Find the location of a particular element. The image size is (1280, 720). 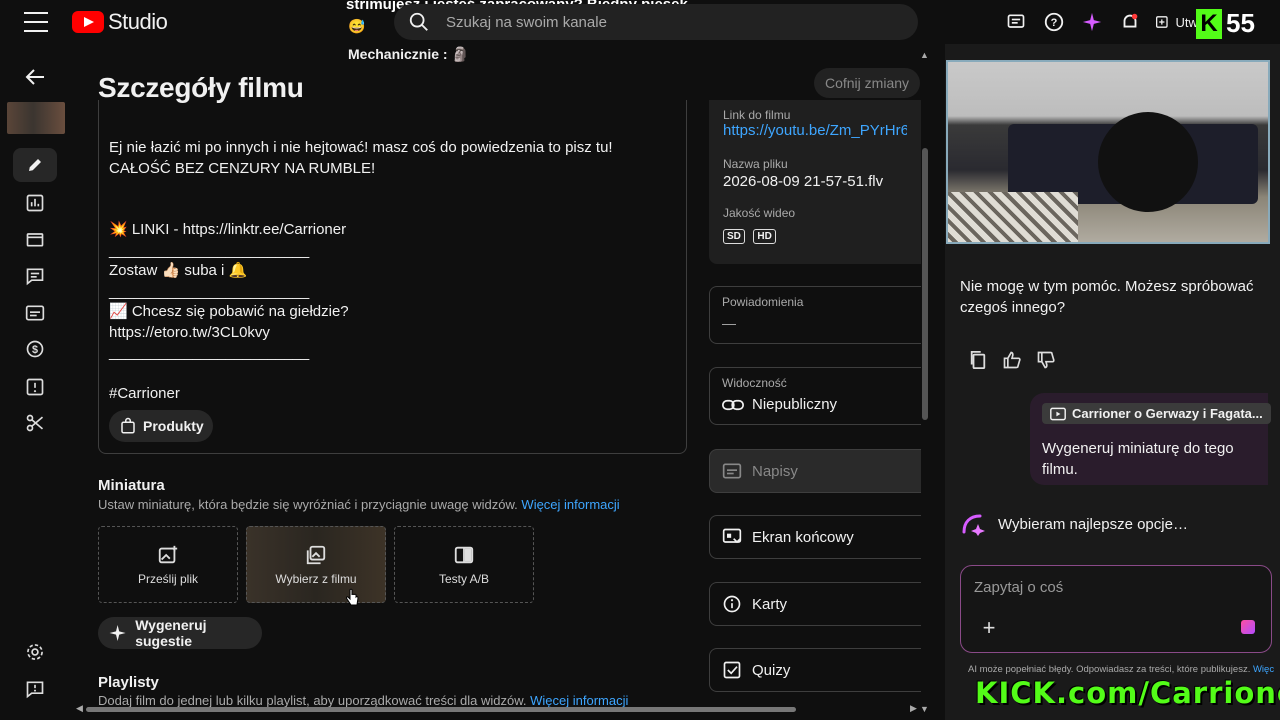

generate-suggestions-button: Wygeneruj sugestie is located at coordinates (180, 633).